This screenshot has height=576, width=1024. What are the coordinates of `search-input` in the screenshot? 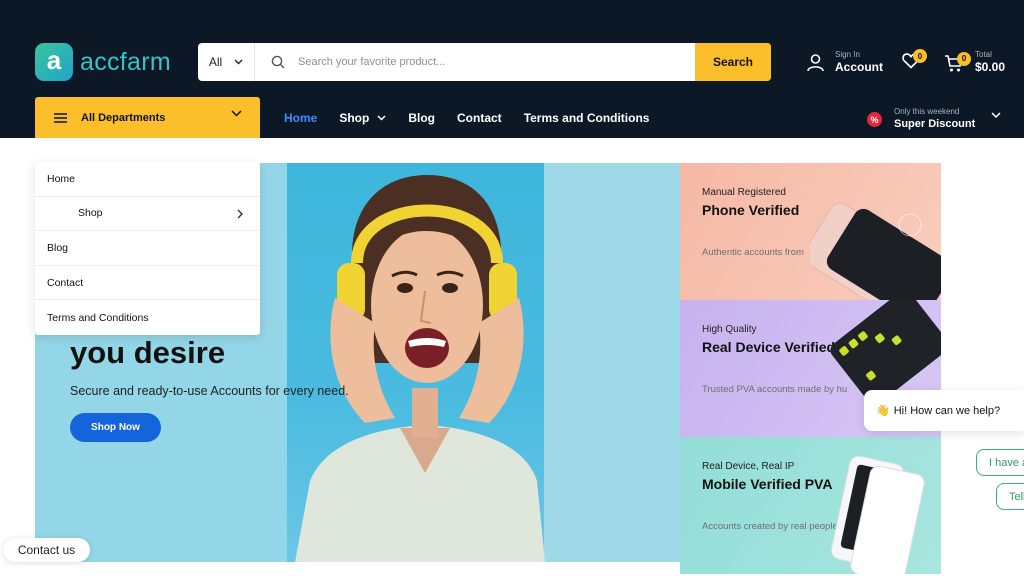 It's located at (478, 62).